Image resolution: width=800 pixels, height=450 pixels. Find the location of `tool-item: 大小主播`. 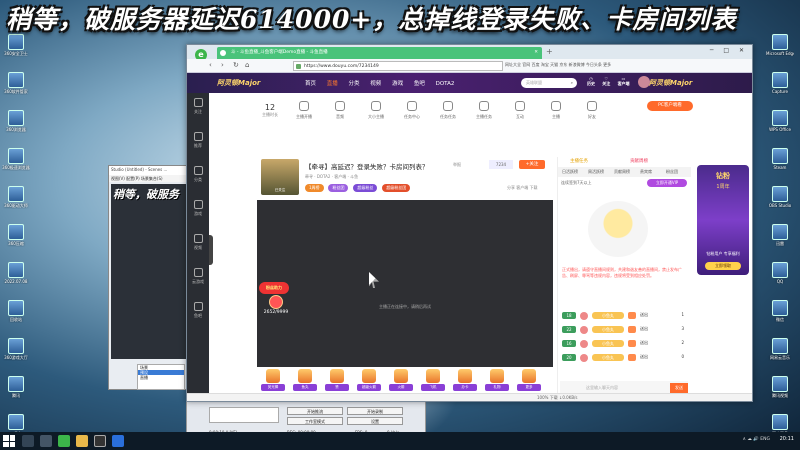

tool-item: 大小主播 is located at coordinates (376, 110).